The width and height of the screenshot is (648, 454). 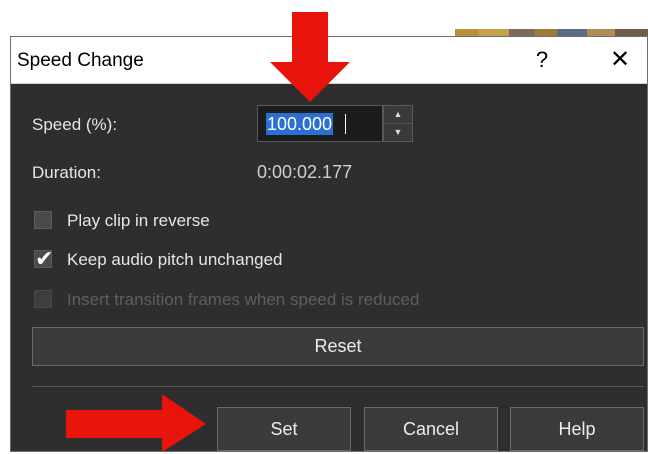 I want to click on down-arrow-icon, so click(x=310, y=57).